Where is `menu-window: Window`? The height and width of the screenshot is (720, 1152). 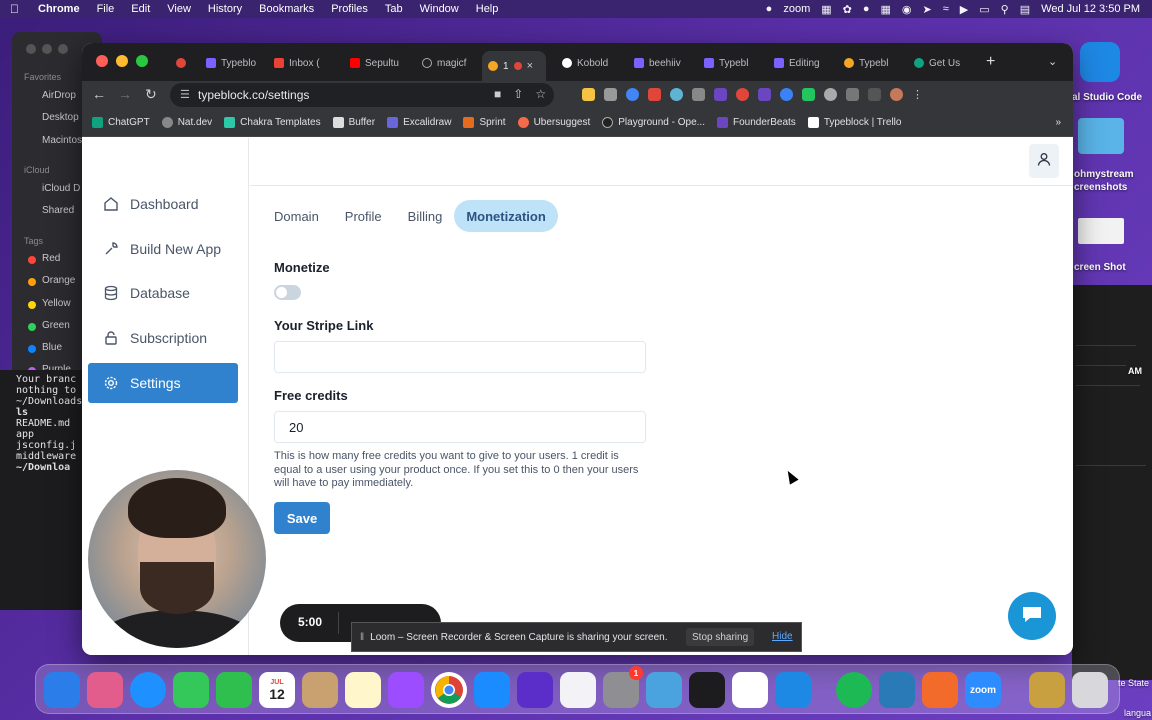
menu-window: Window is located at coordinates (439, 9).